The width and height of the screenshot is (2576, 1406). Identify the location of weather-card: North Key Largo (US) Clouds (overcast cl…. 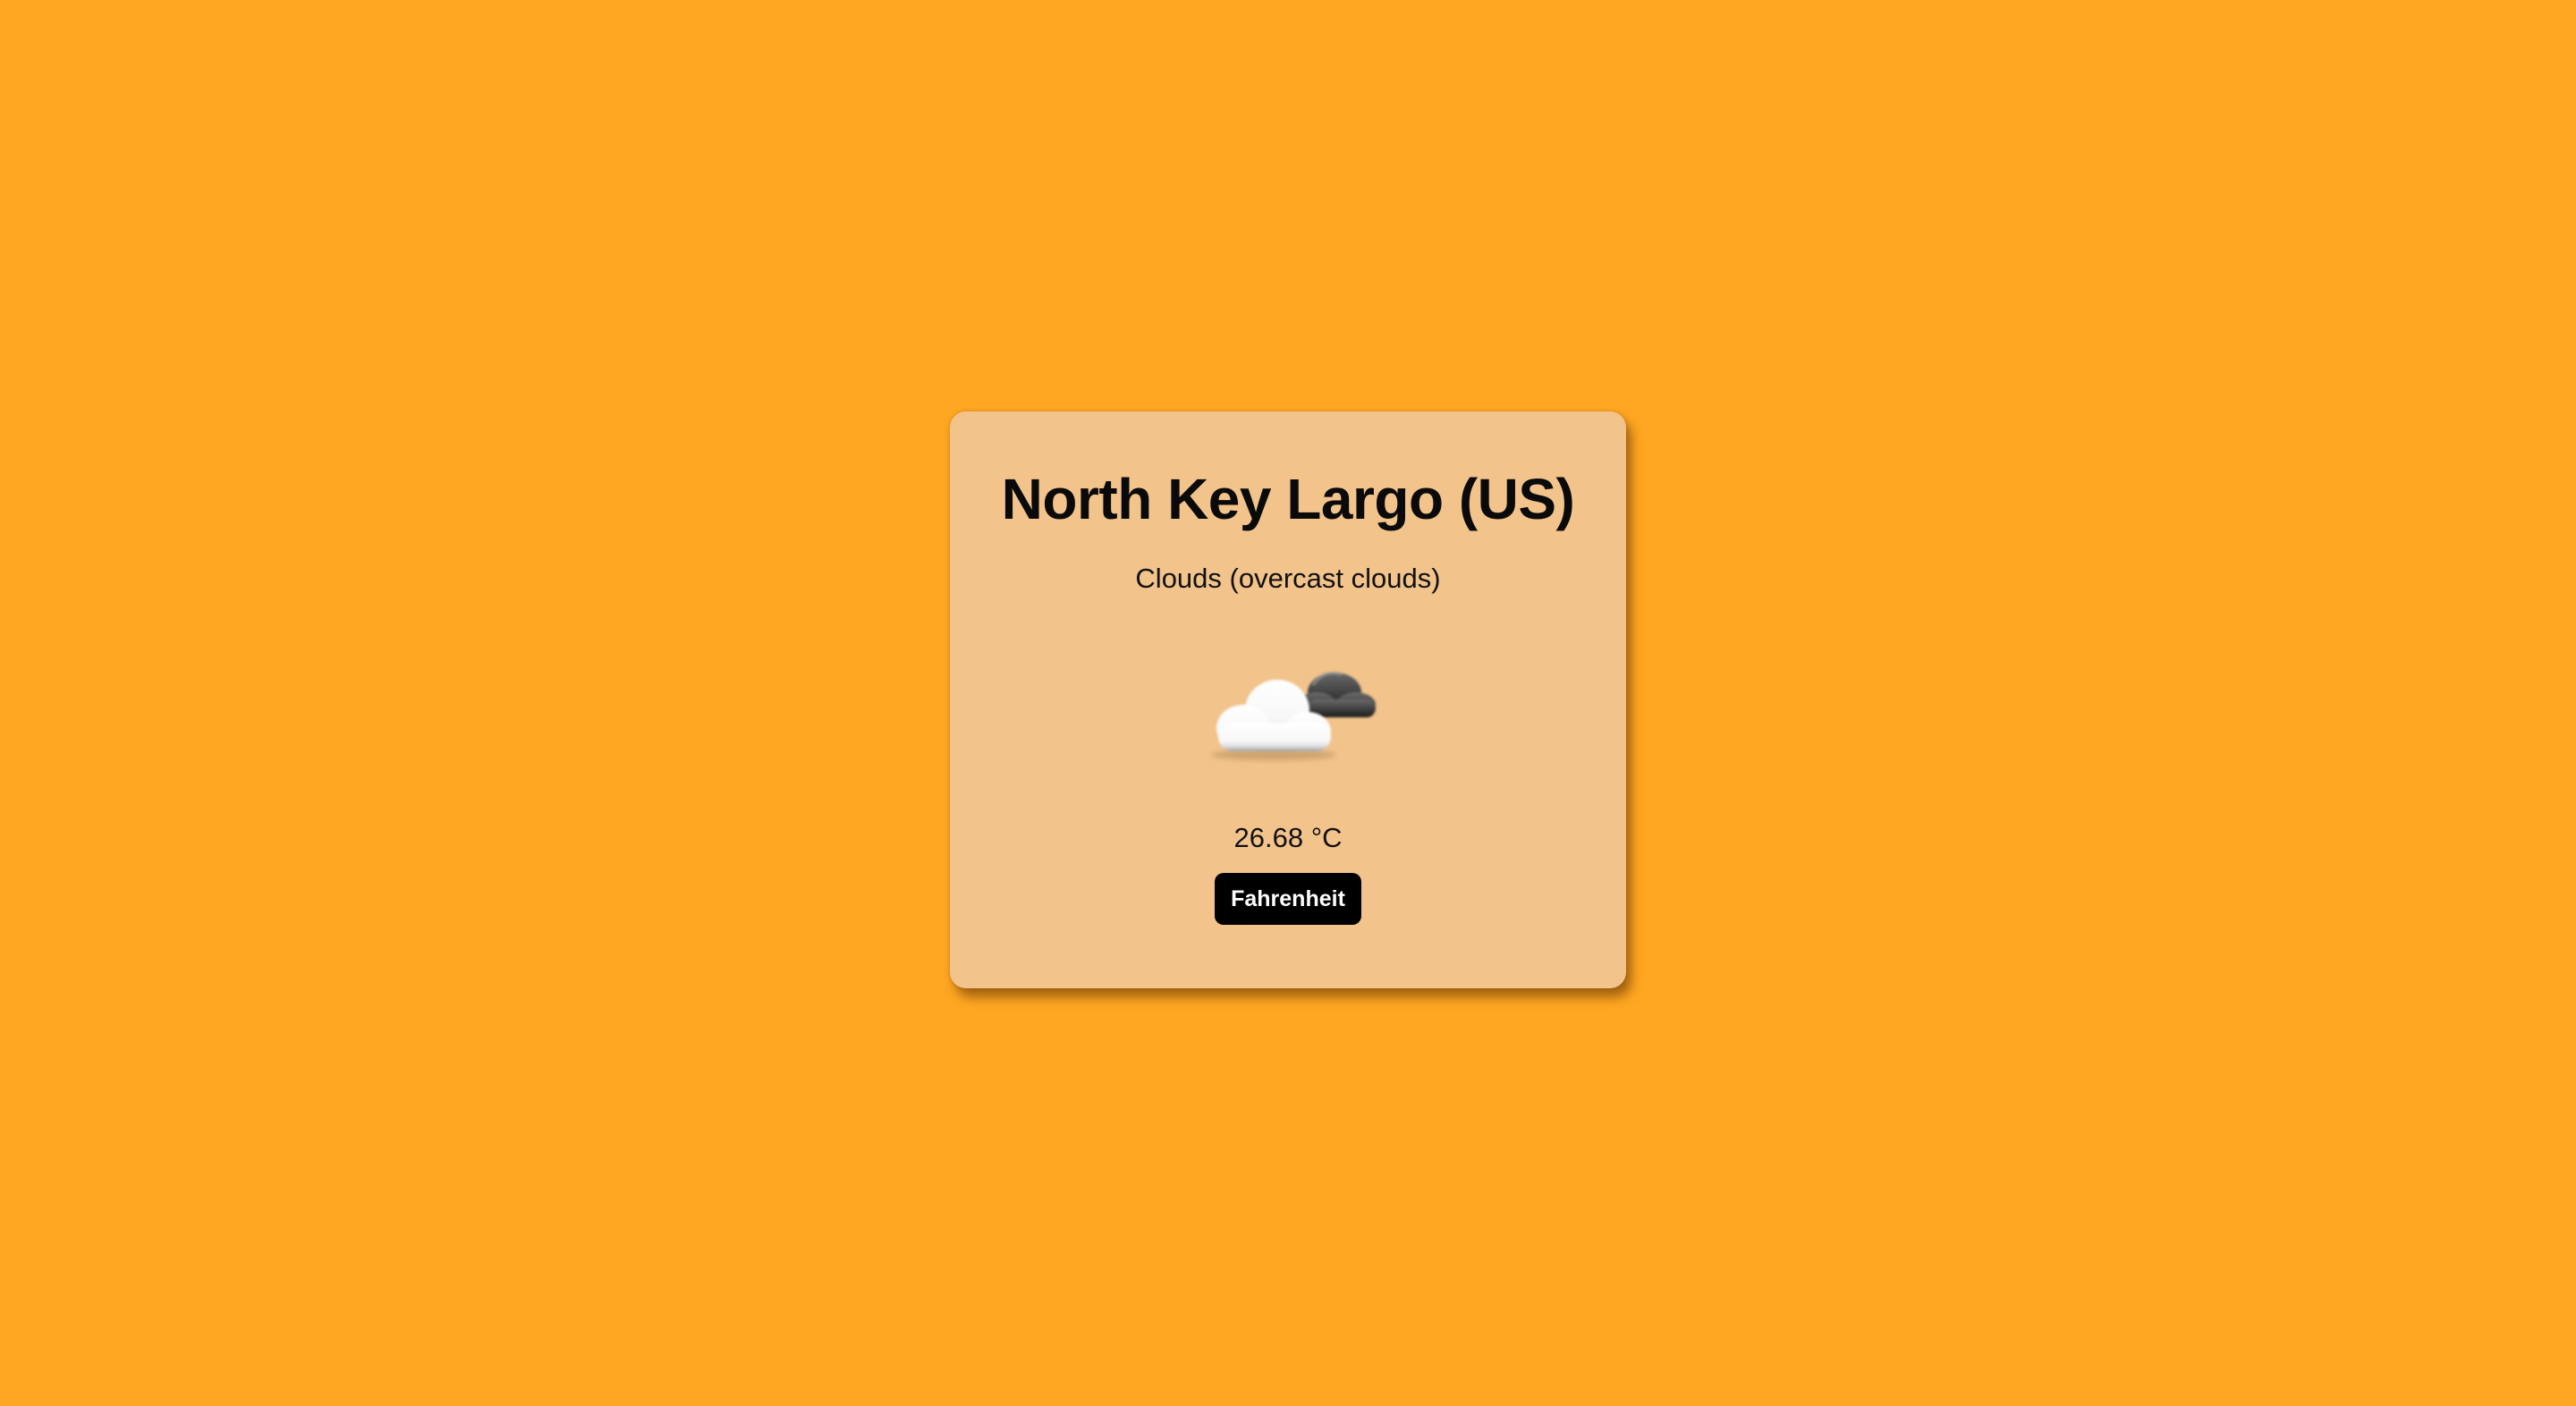
(1288, 700).